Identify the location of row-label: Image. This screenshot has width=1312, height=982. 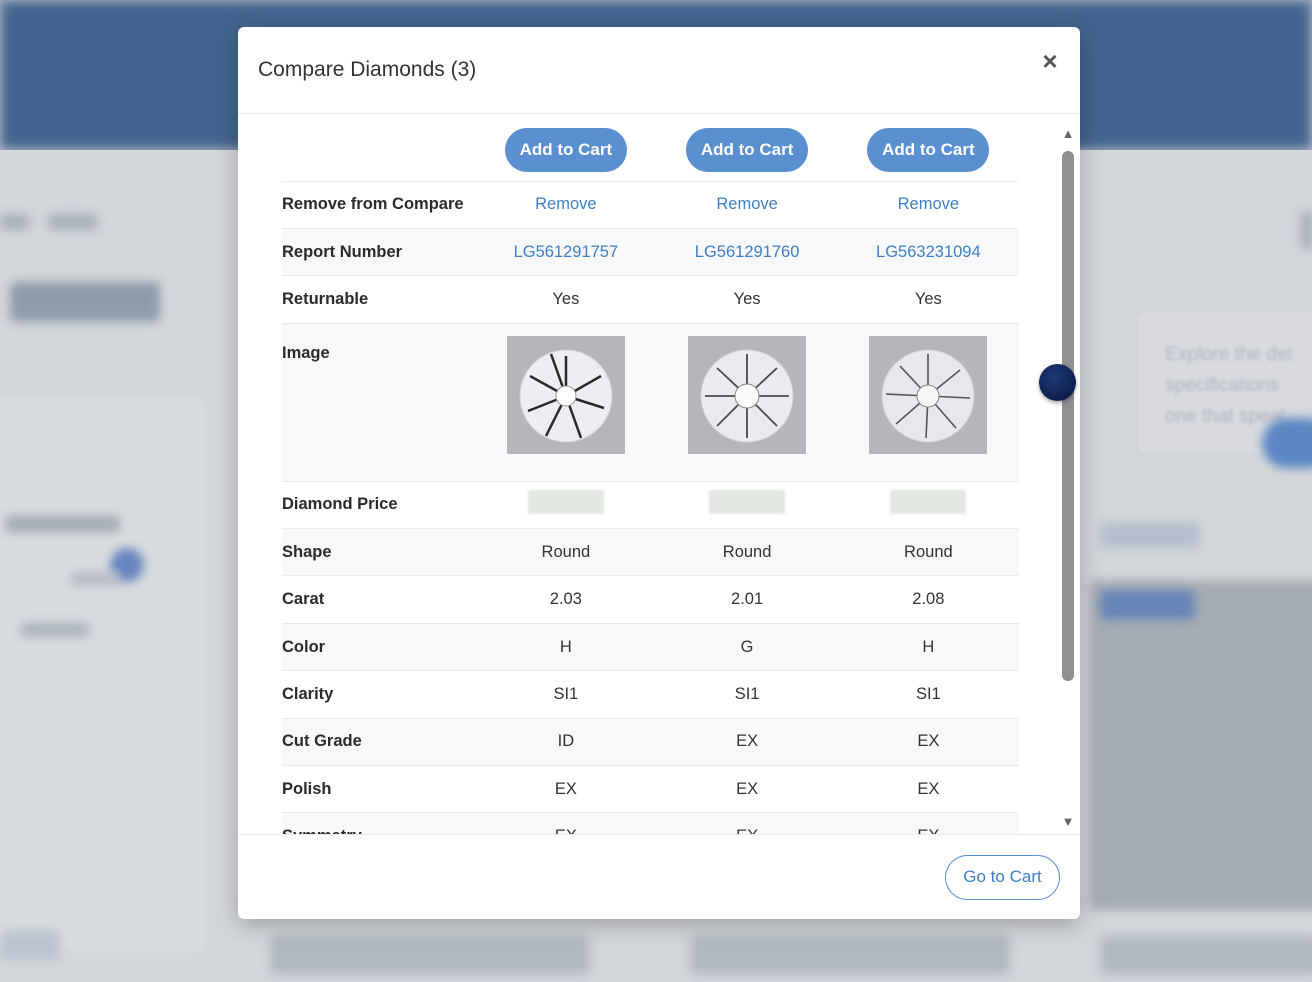
(379, 402).